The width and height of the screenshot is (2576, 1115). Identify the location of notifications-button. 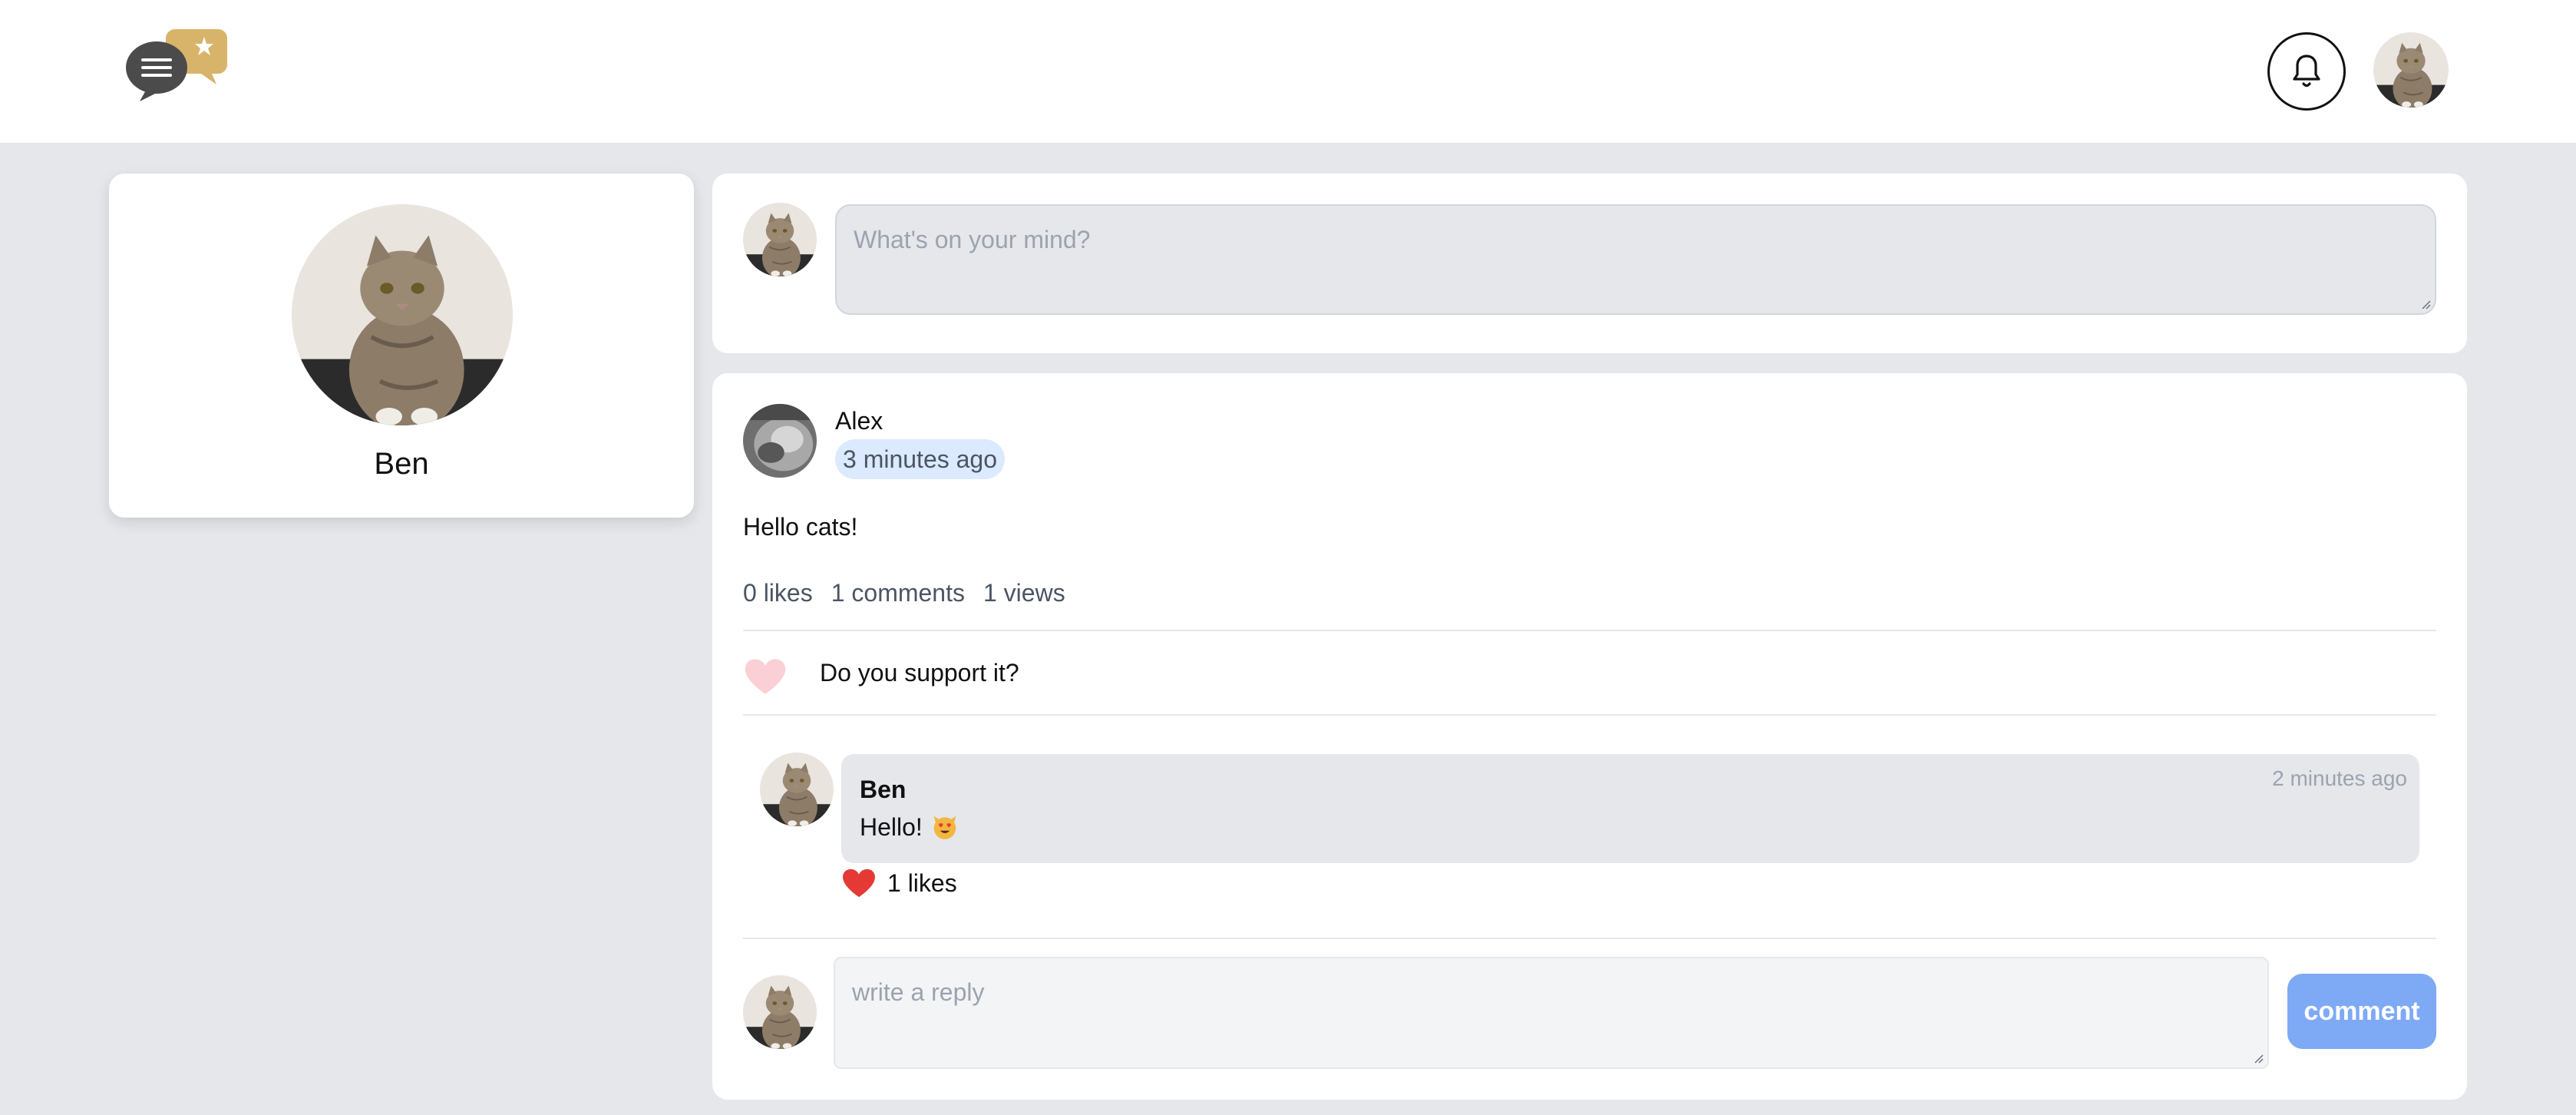
(2306, 71).